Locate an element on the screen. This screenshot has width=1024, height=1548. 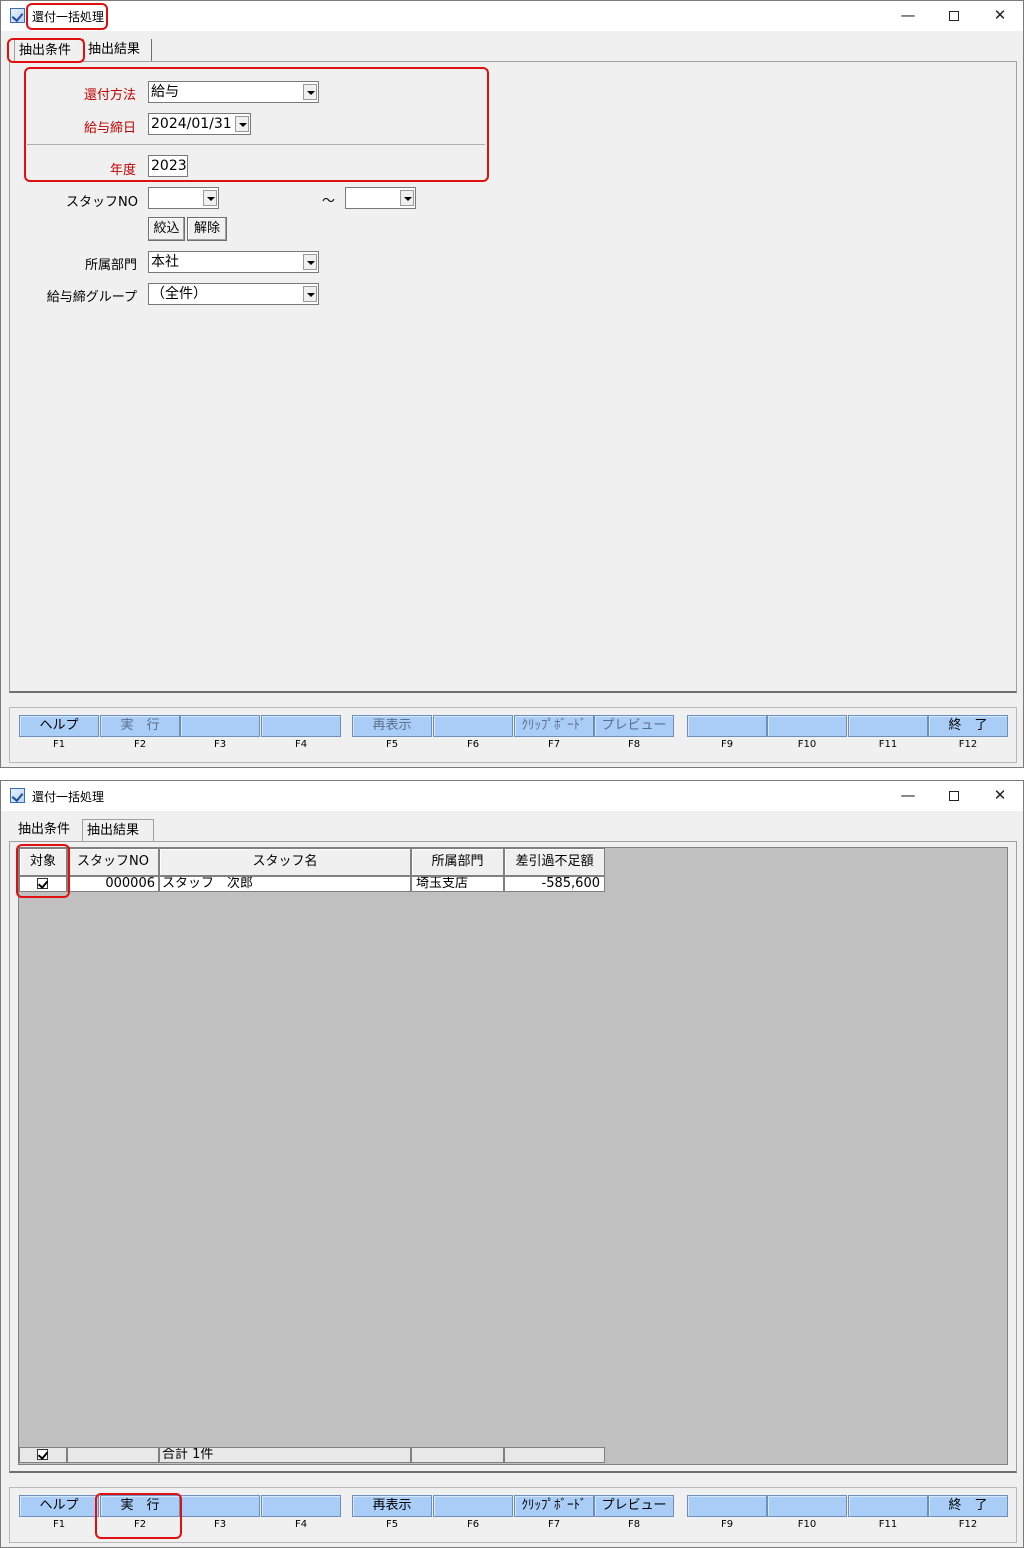
footer-target-cell is located at coordinates (43, 1455).